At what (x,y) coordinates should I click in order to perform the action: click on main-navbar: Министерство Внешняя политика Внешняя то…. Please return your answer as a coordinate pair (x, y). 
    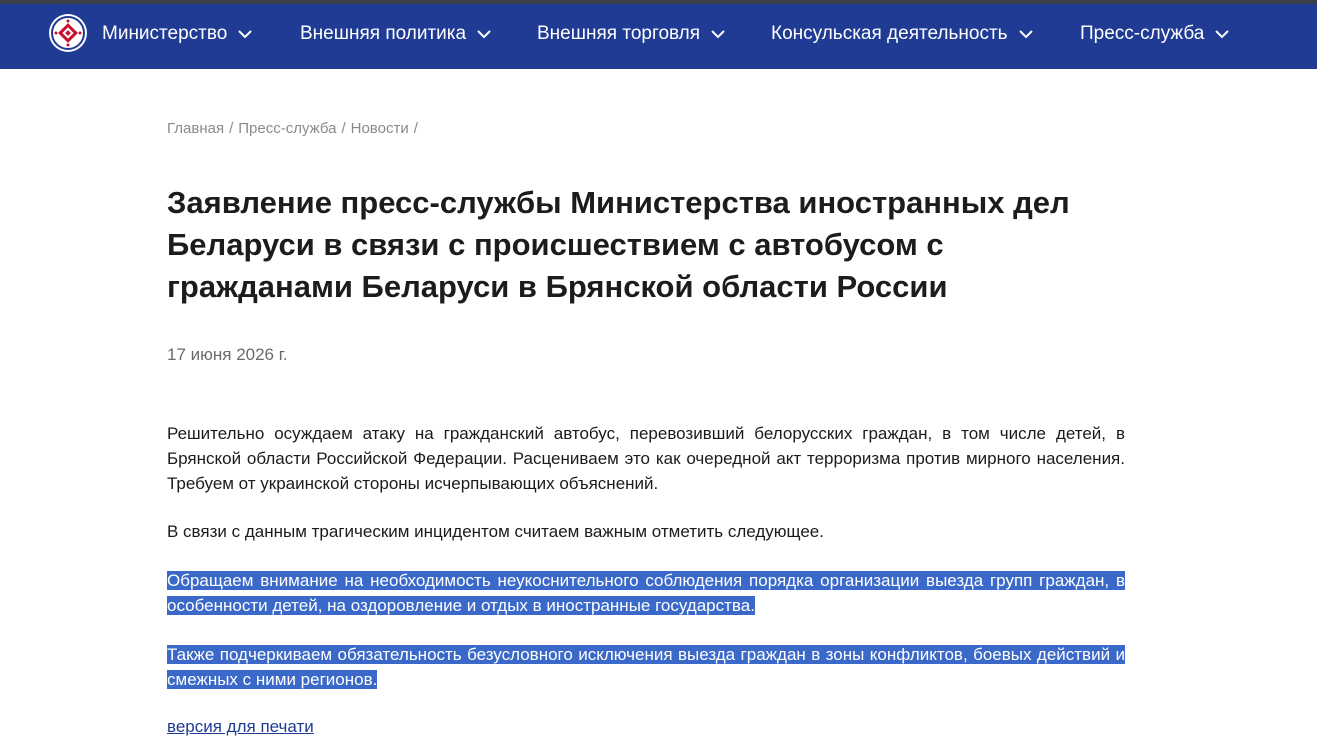
    Looking at the image, I should click on (658, 36).